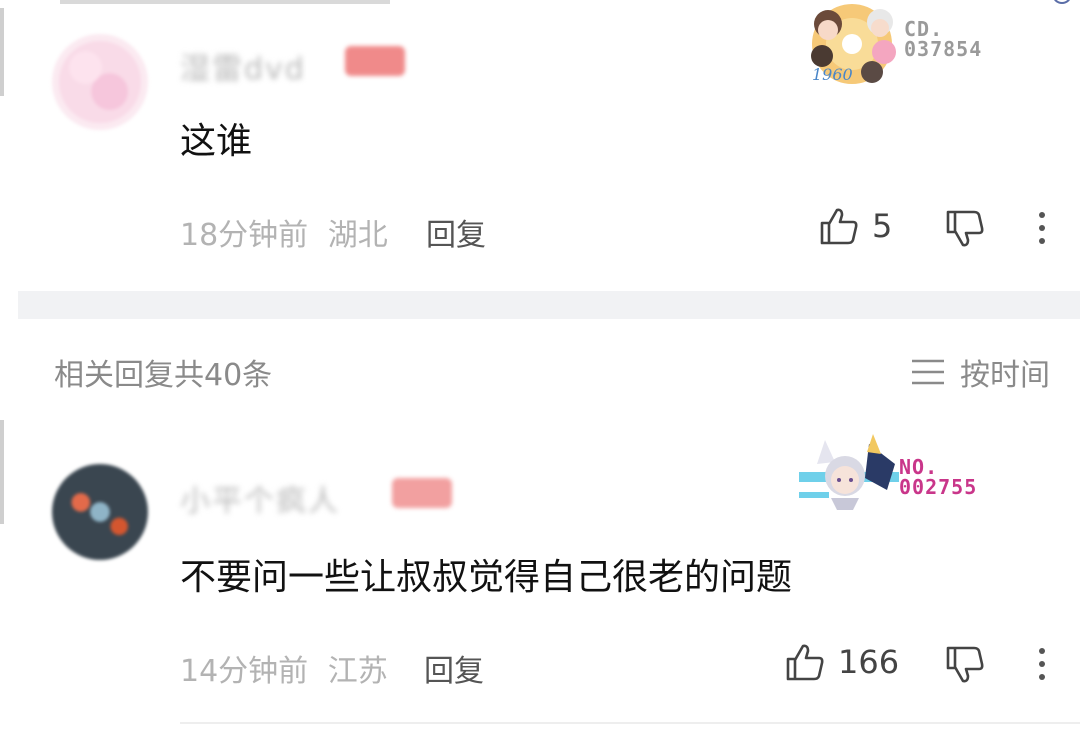 The height and width of the screenshot is (737, 1080). I want to click on fan-medal-label: NO., so click(919, 467).